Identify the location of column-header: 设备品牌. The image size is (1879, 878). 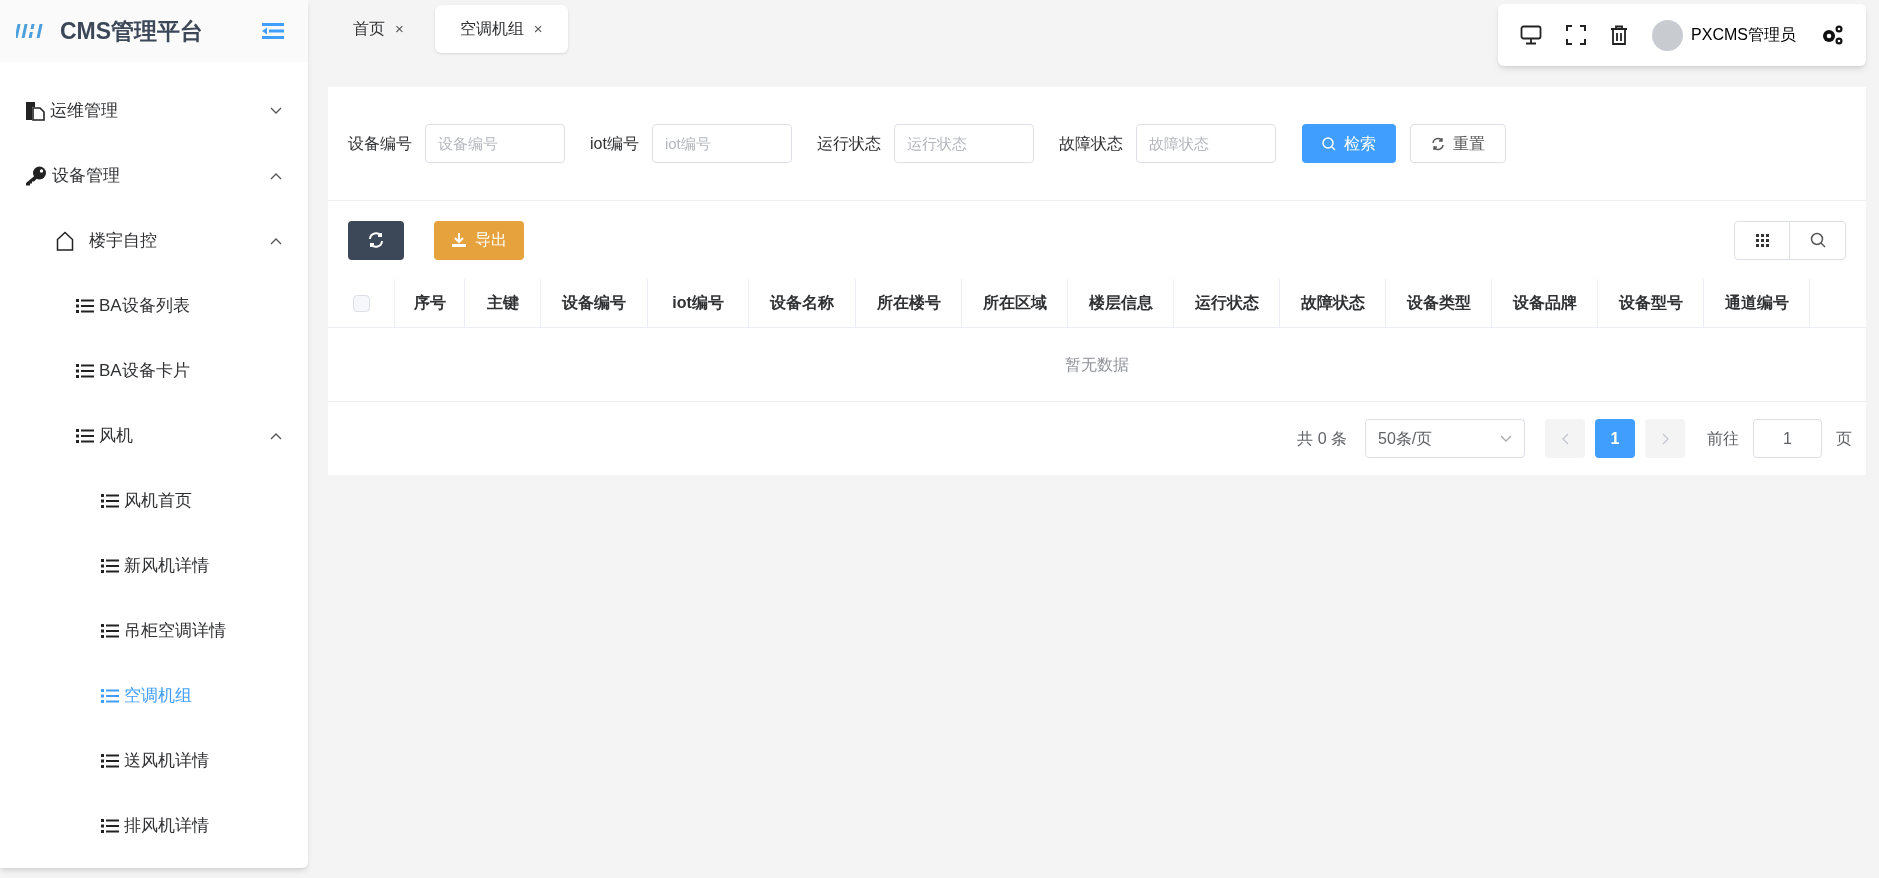
(1545, 303).